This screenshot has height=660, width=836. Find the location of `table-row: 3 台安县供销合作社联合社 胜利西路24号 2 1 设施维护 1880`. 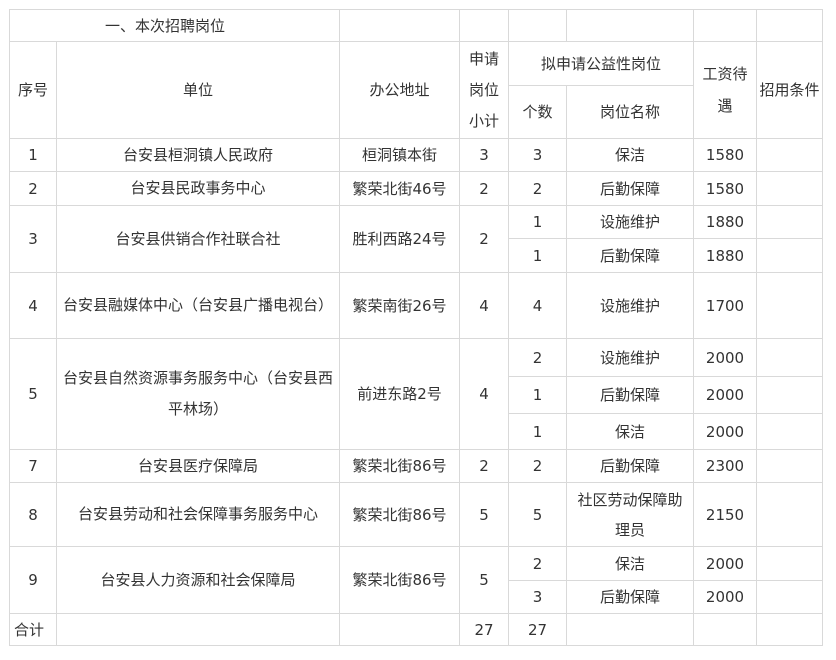

table-row: 3 台安县供销合作社联合社 胜利西路24号 2 1 设施维护 1880 is located at coordinates (416, 239).